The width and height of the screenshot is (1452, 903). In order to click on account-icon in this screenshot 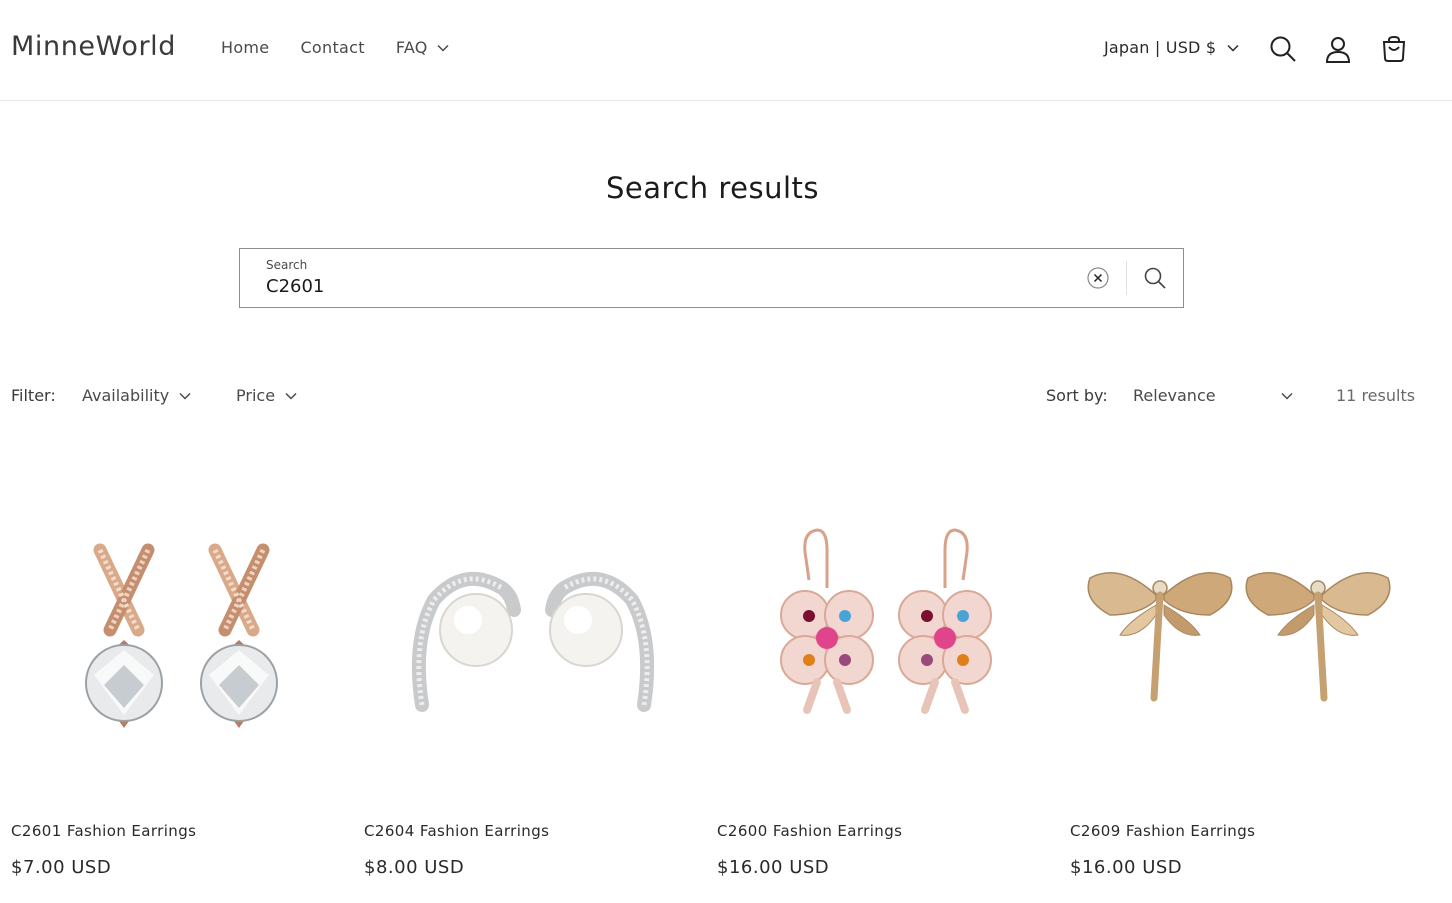, I will do `click(1338, 49)`.